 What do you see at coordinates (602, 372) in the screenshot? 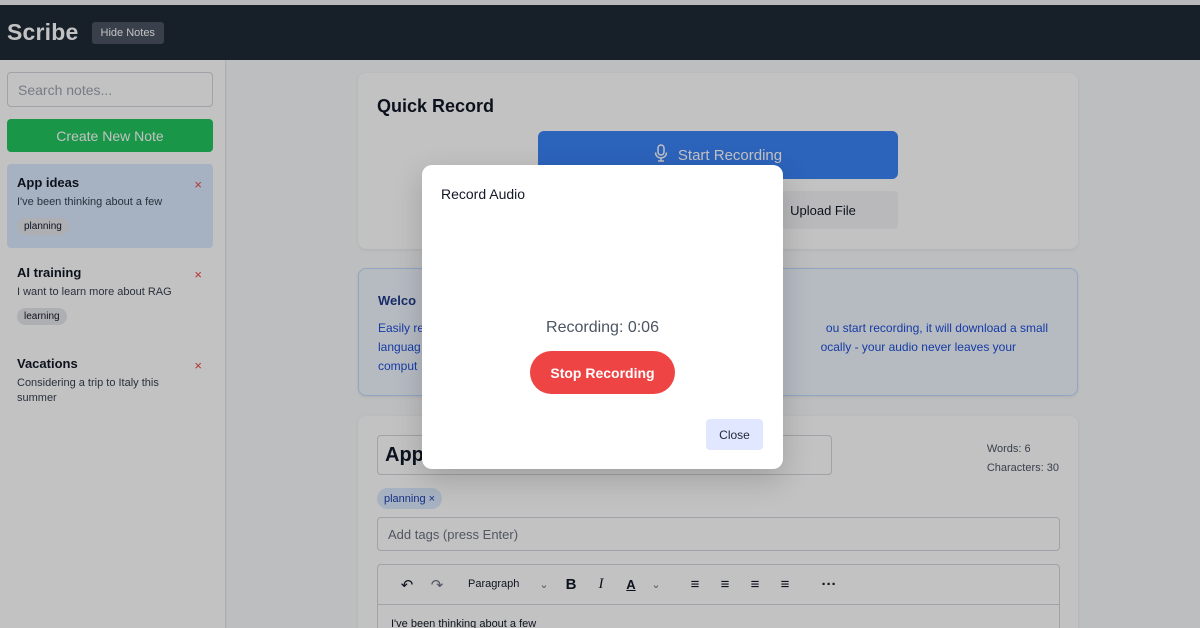
I see `stop-recording-button: Stop Recording` at bounding box center [602, 372].